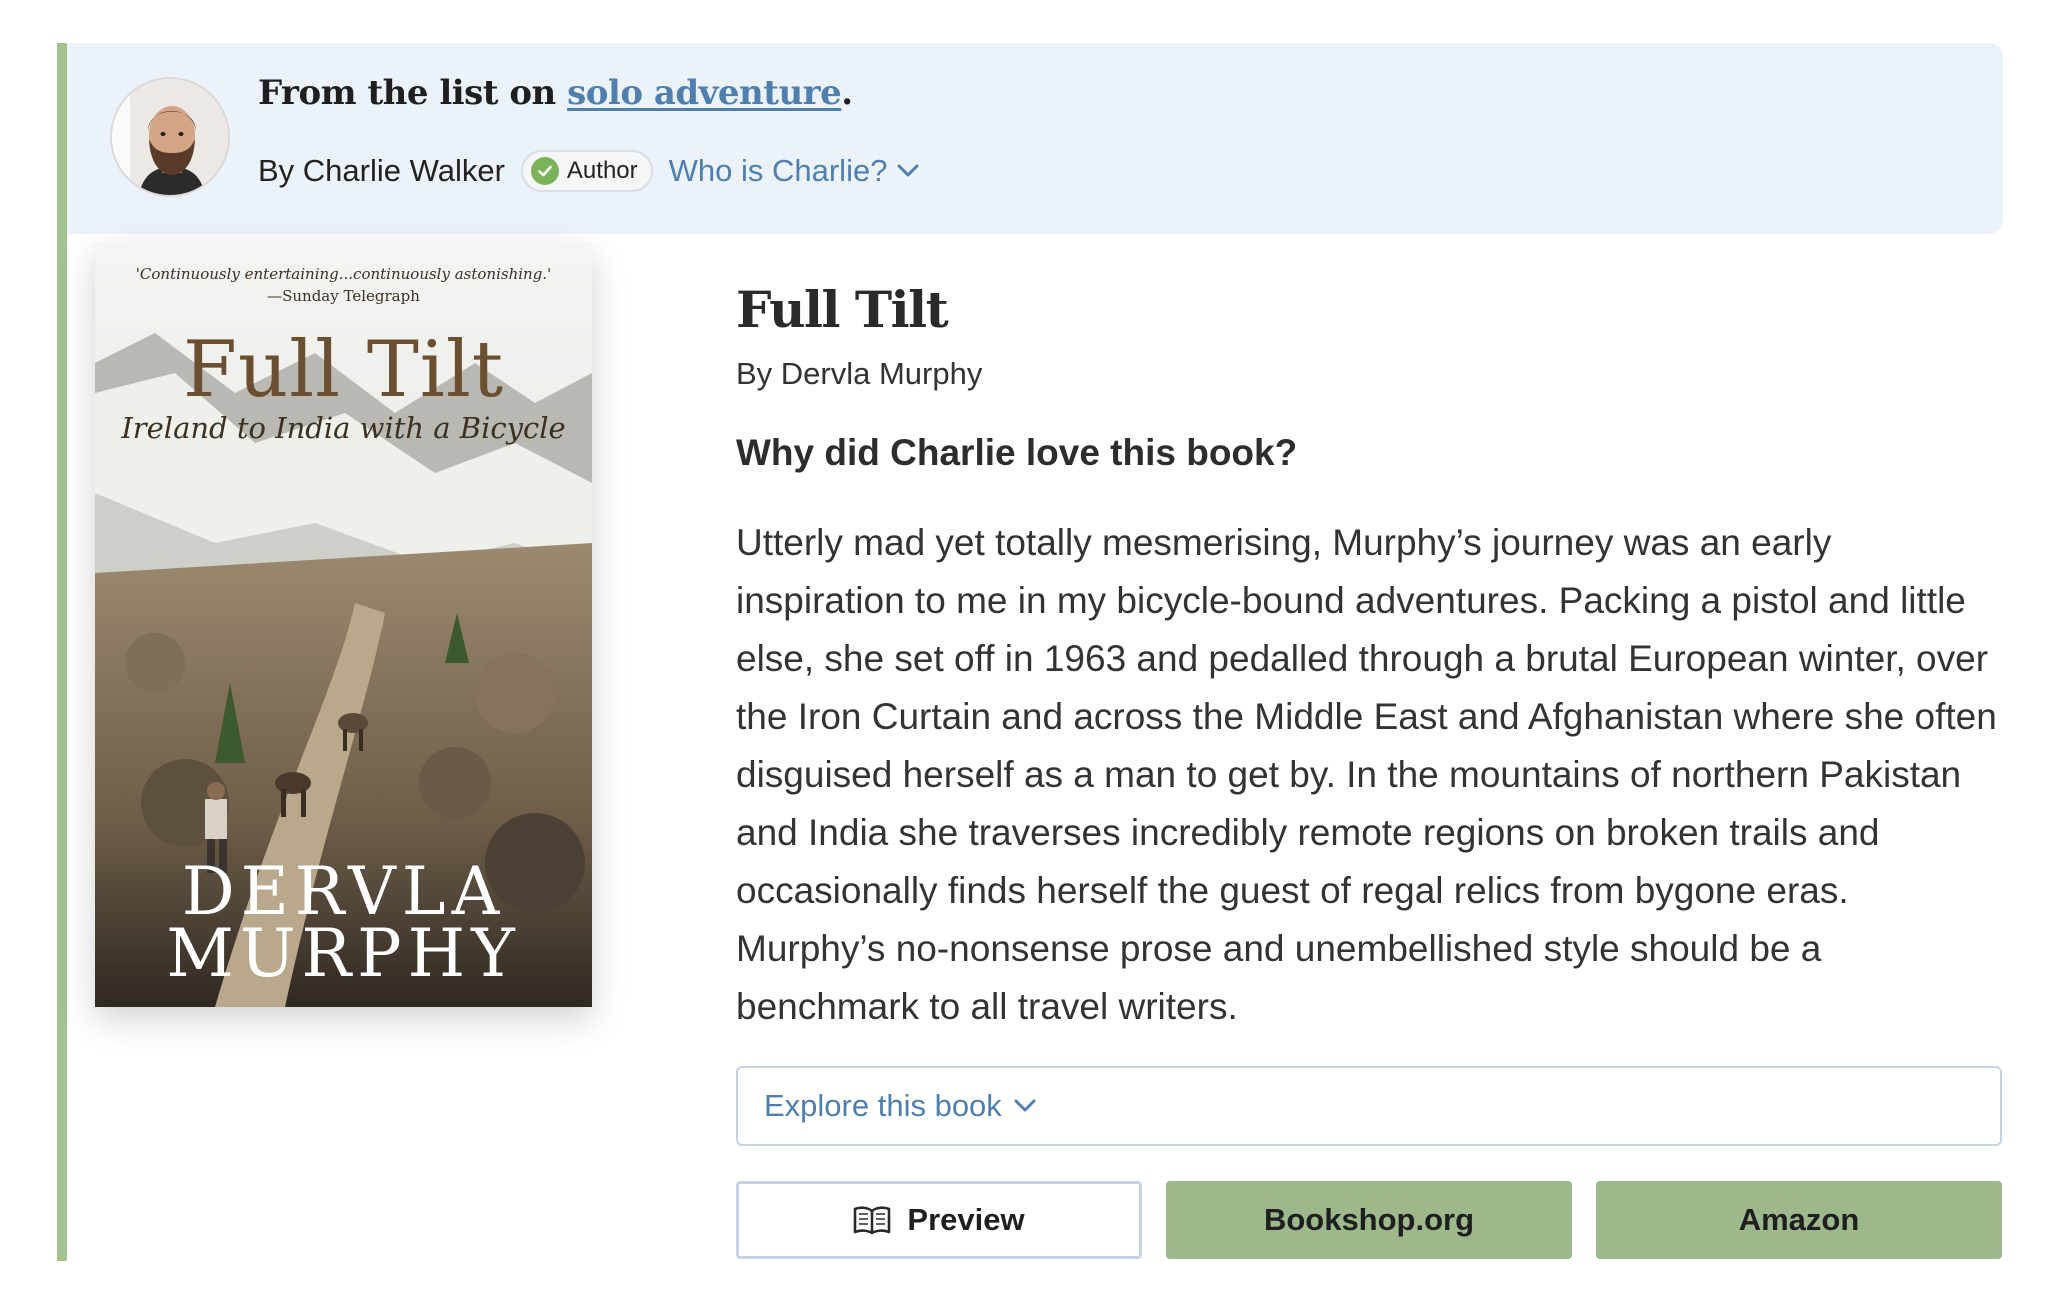  I want to click on cover-quote-source: —Sunday Telegraph, so click(343, 296).